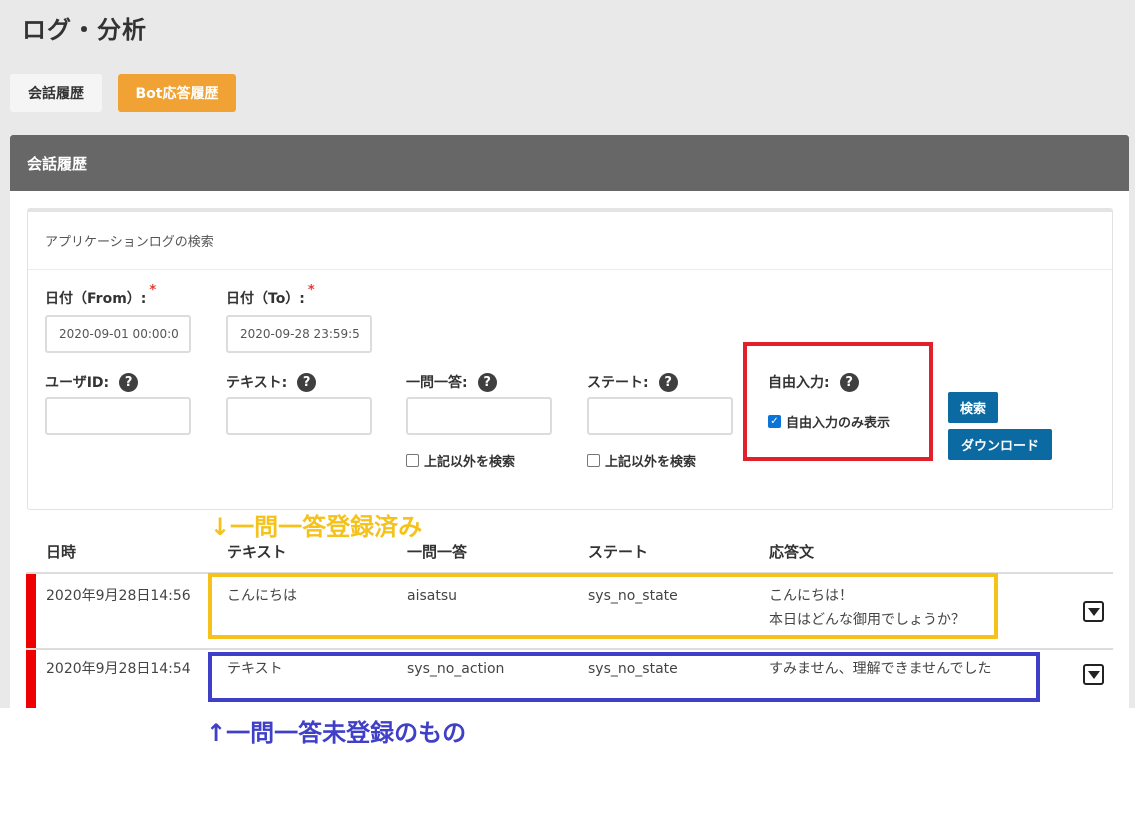 The image size is (1135, 813). I want to click on row-datetime: 2020年9月28日14:56, so click(118, 596).